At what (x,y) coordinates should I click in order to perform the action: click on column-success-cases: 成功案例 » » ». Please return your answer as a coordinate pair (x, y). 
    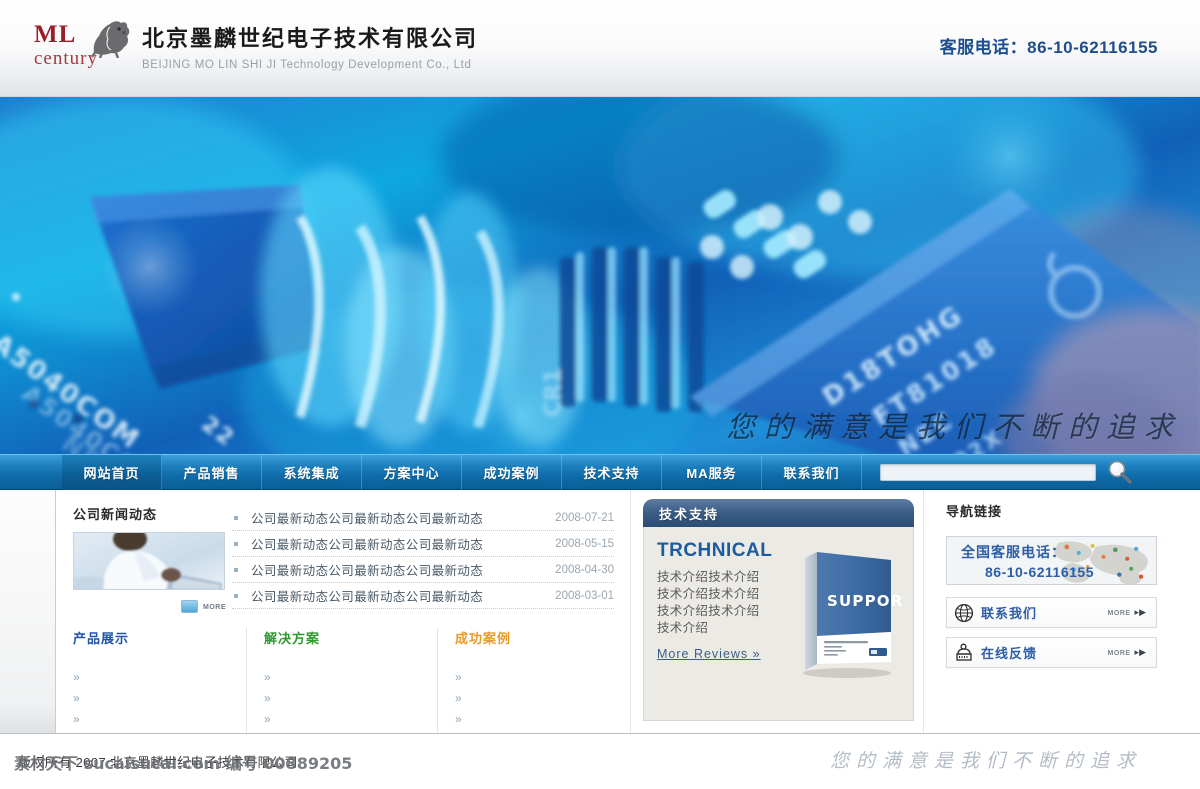
    Looking at the image, I should click on (533, 682).